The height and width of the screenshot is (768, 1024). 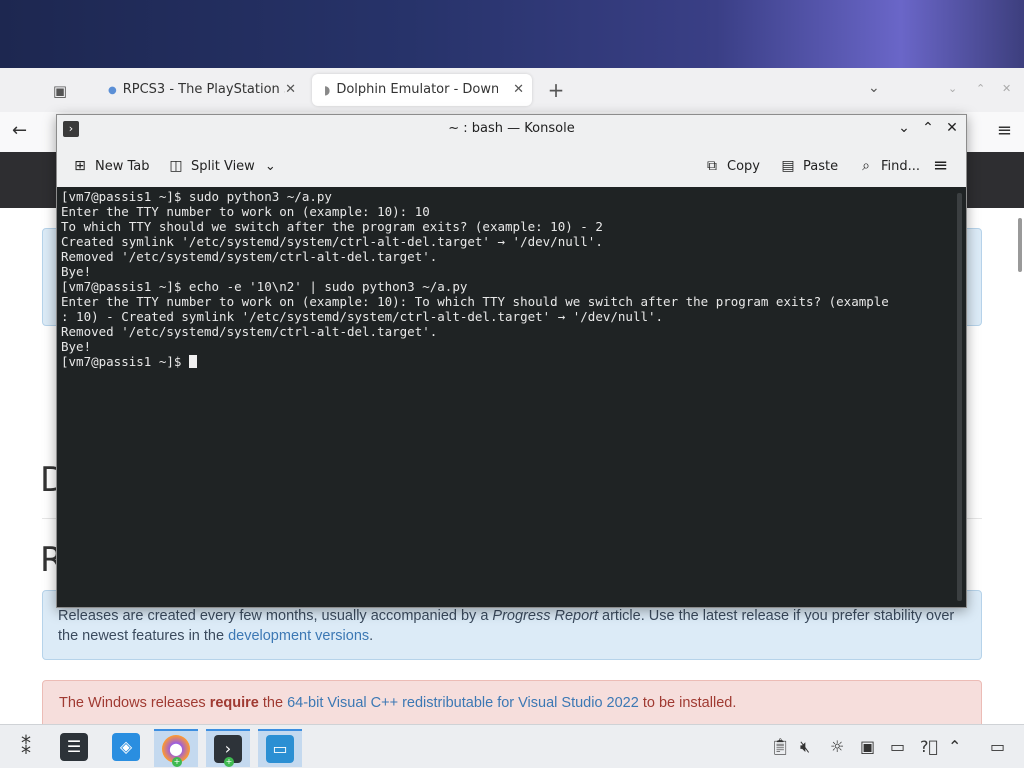 I want to click on terminal-prompt: [vm7@passis1 ~]$, so click(x=125, y=361).